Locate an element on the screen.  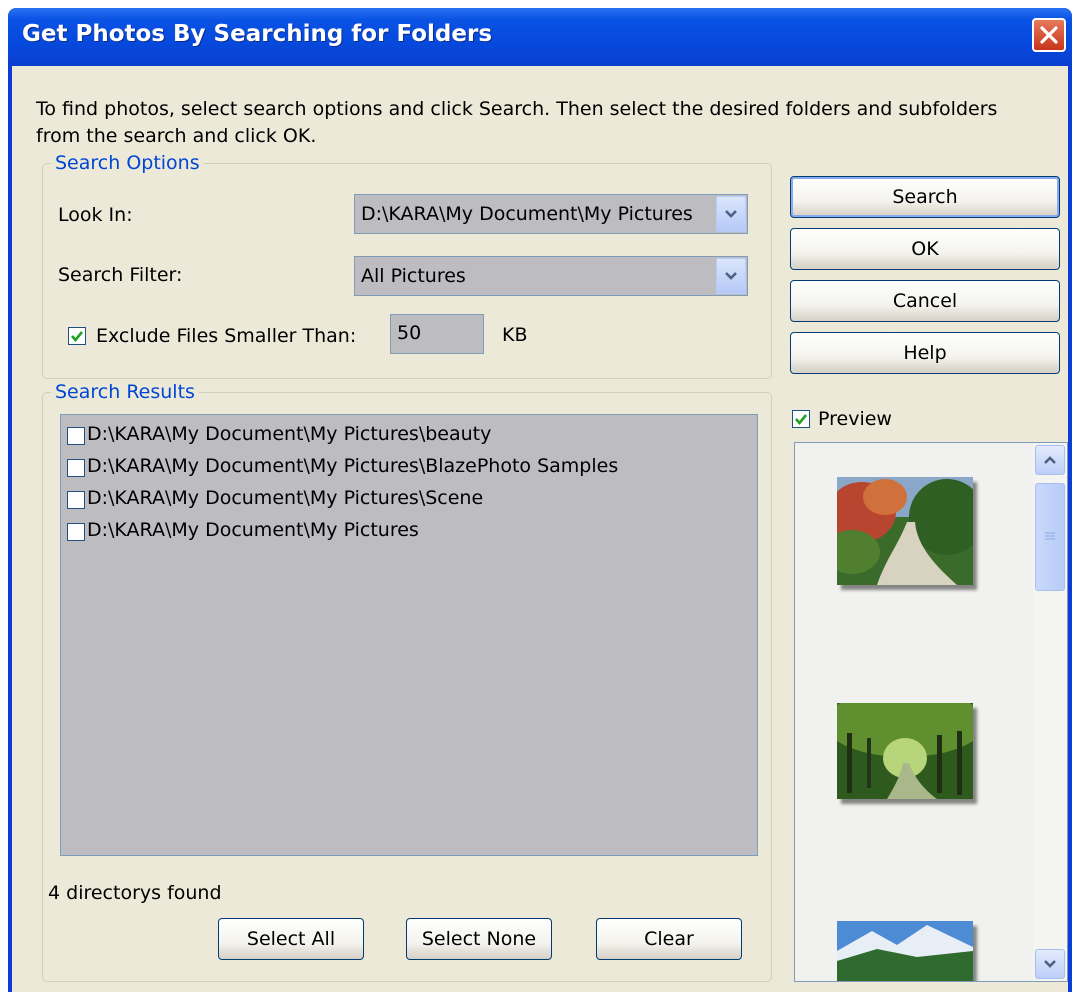
preview-scrollbar is located at coordinates (1050, 712).